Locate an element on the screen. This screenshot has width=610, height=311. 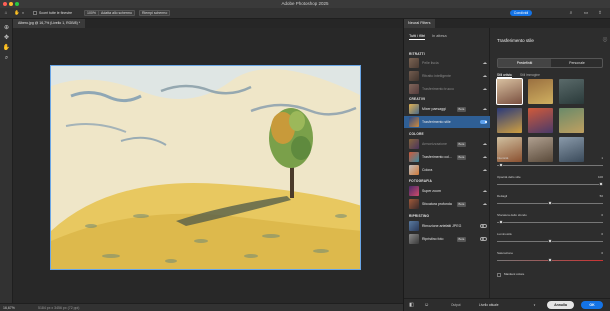
segment-custom: Personale is located at coordinates (577, 63).